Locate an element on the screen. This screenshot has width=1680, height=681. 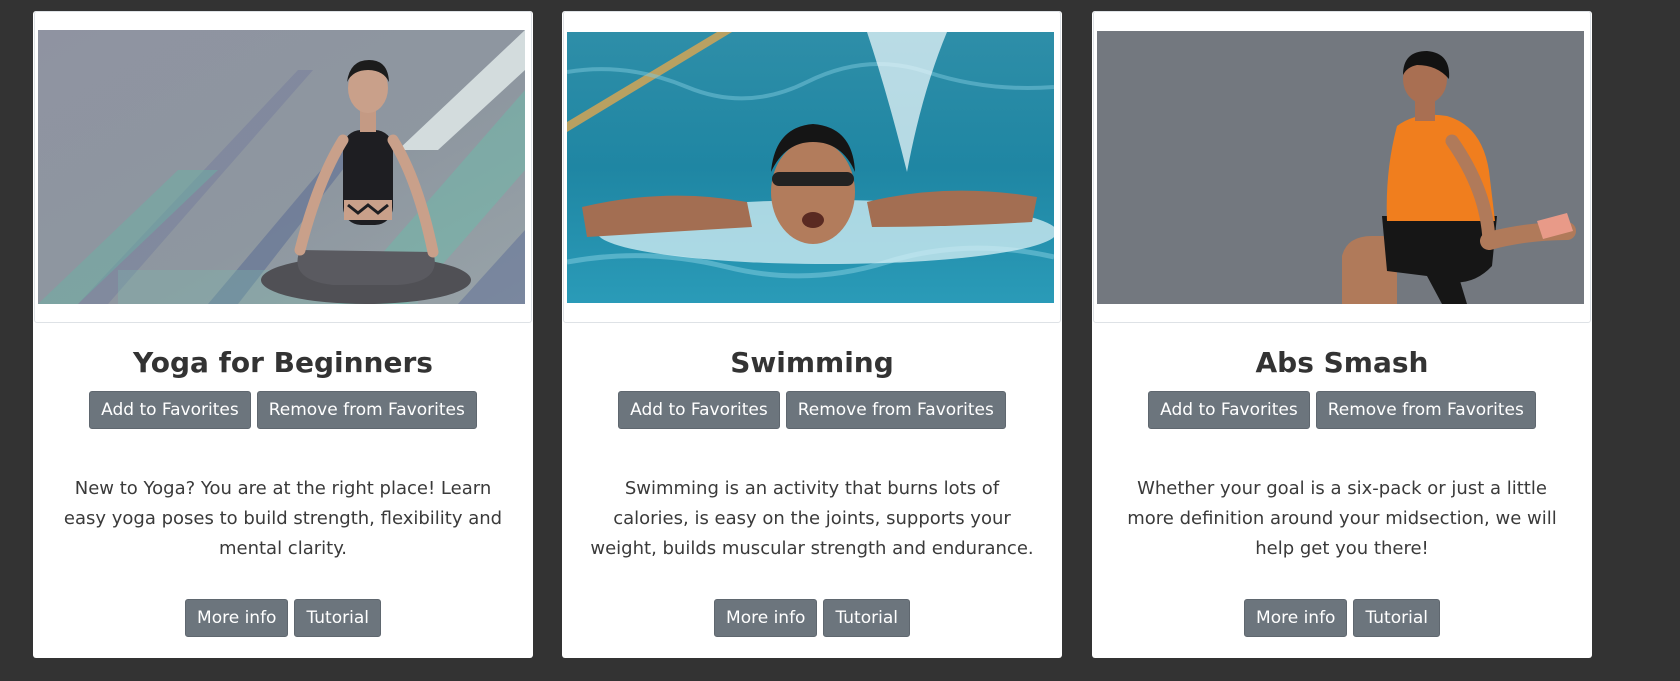
yoga-image is located at coordinates (281, 167).